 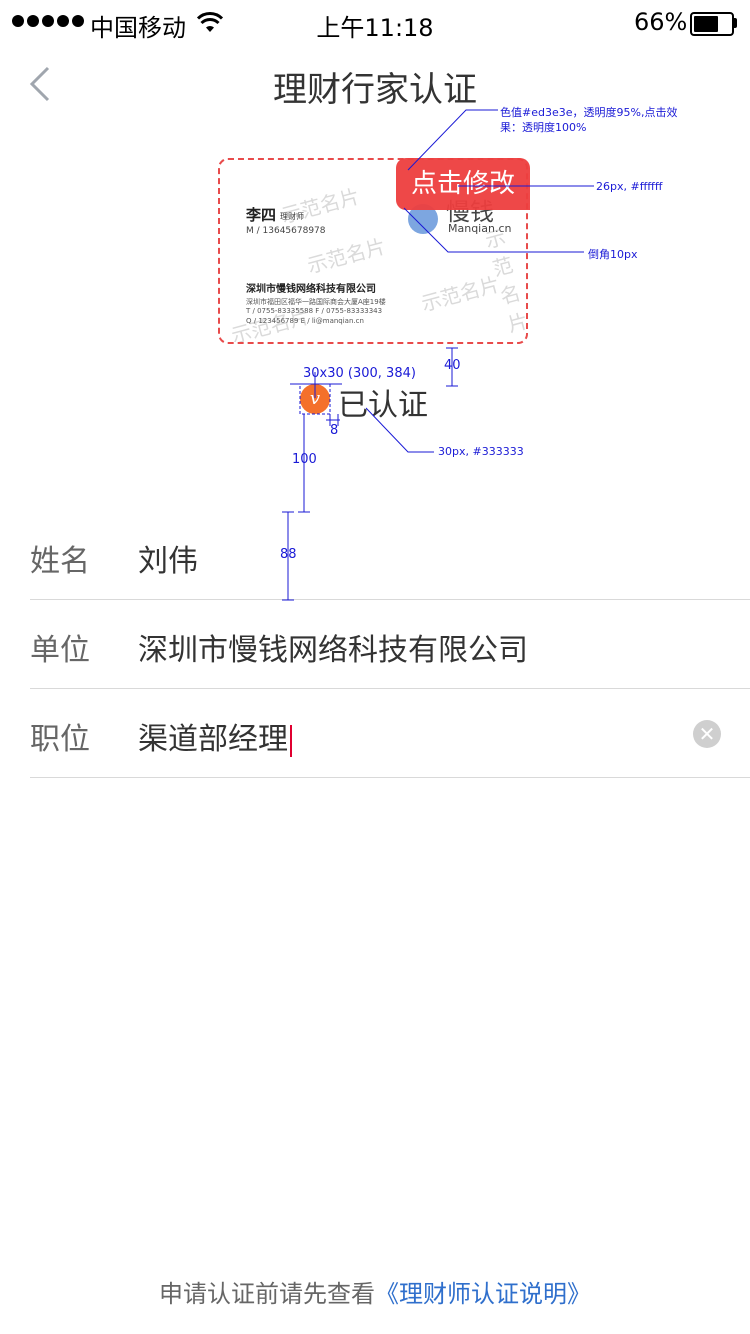 I want to click on annotation-gap-40: 40, so click(x=452, y=365).